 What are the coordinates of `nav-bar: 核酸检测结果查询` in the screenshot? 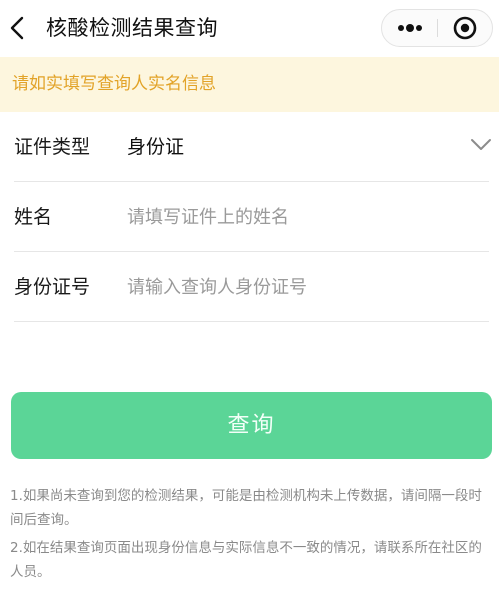 It's located at (249, 28).